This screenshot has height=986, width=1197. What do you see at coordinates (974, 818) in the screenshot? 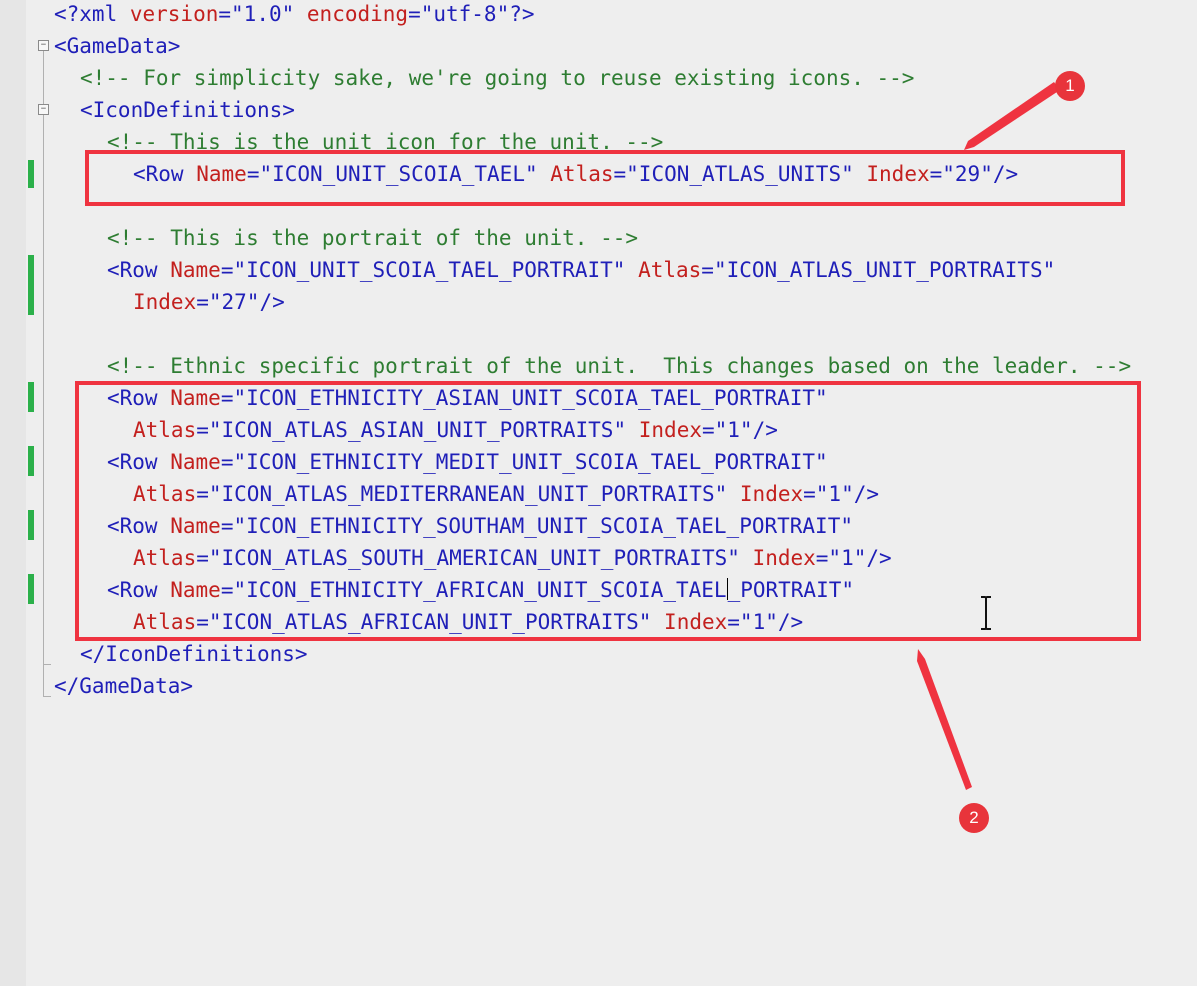
I see `annotation-badge-2: 2` at bounding box center [974, 818].